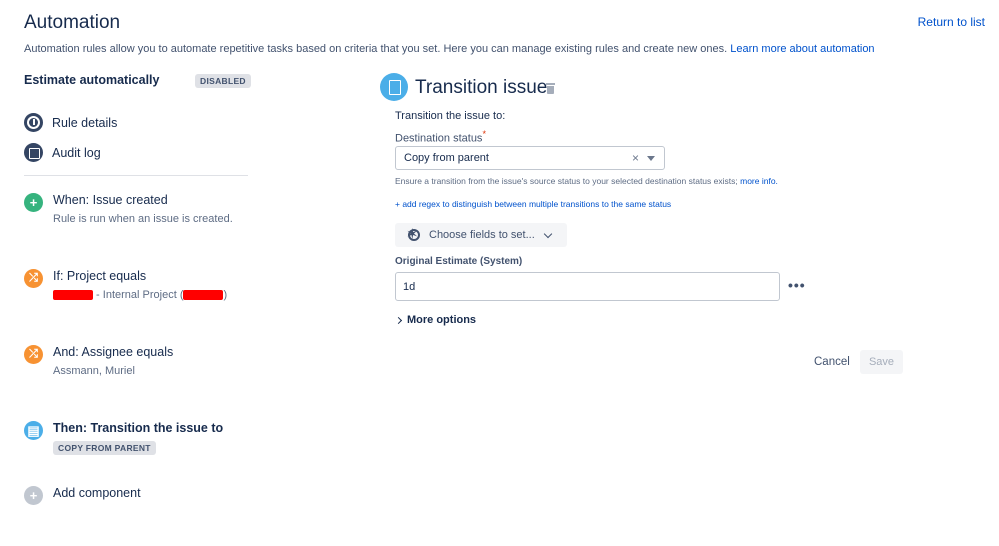 Image resolution: width=999 pixels, height=546 pixels. Describe the element at coordinates (97, 493) in the screenshot. I see `add-component-label: Add component` at that location.